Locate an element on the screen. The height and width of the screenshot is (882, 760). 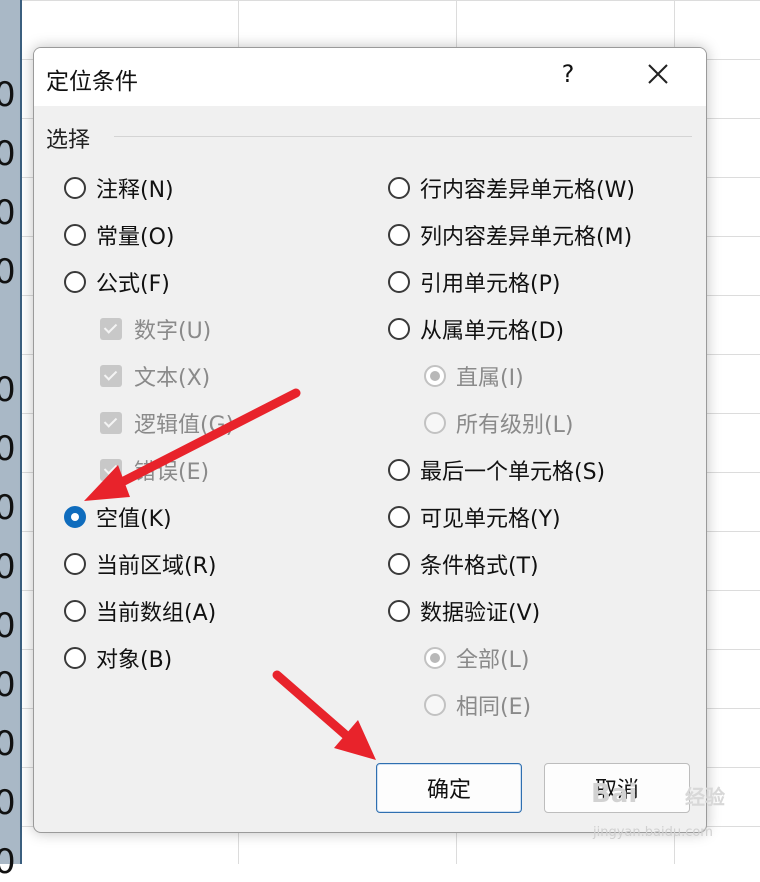
option-current-region: 当前区域(R) is located at coordinates (140, 564).